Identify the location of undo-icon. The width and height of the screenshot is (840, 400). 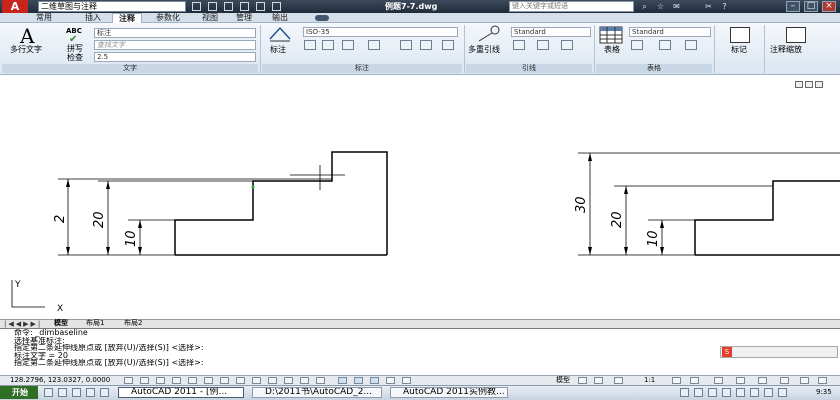
(260, 6).